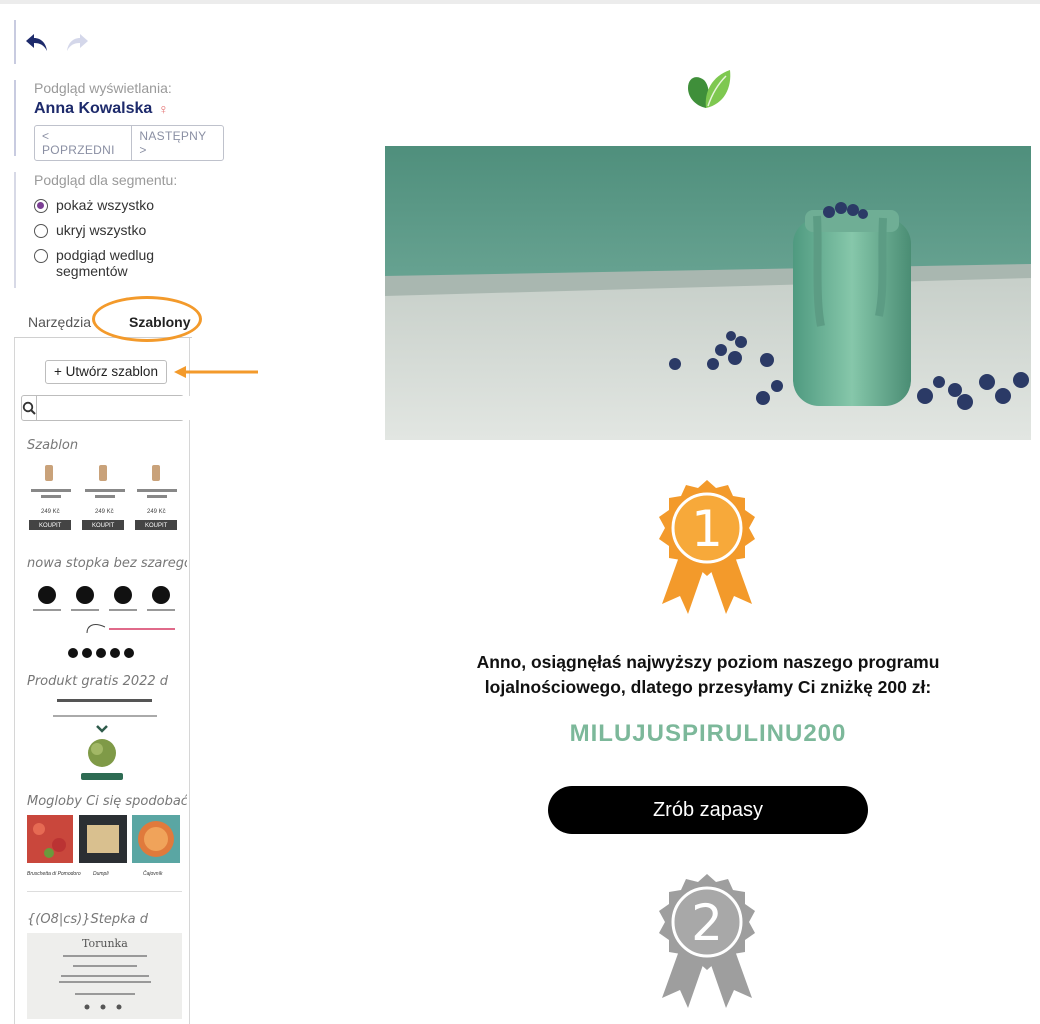 This screenshot has height=1024, width=1040. Describe the element at coordinates (103, 88) in the screenshot. I see `preview-label: Podgląd wyświetlania:` at that location.